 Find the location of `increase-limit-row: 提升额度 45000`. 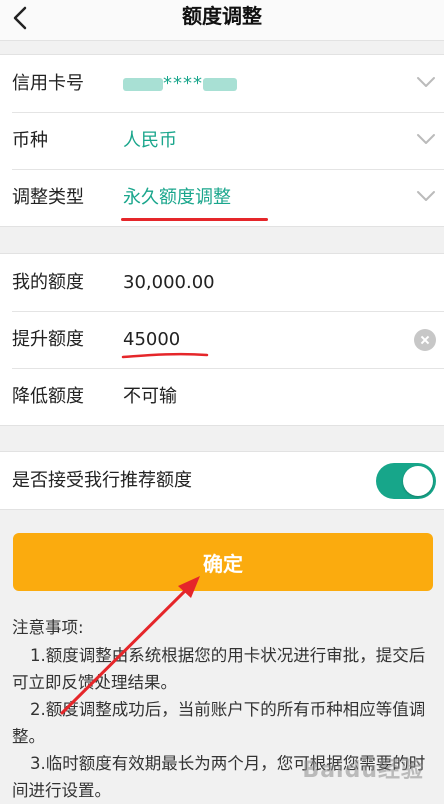

increase-limit-row: 提升额度 45000 is located at coordinates (222, 339).